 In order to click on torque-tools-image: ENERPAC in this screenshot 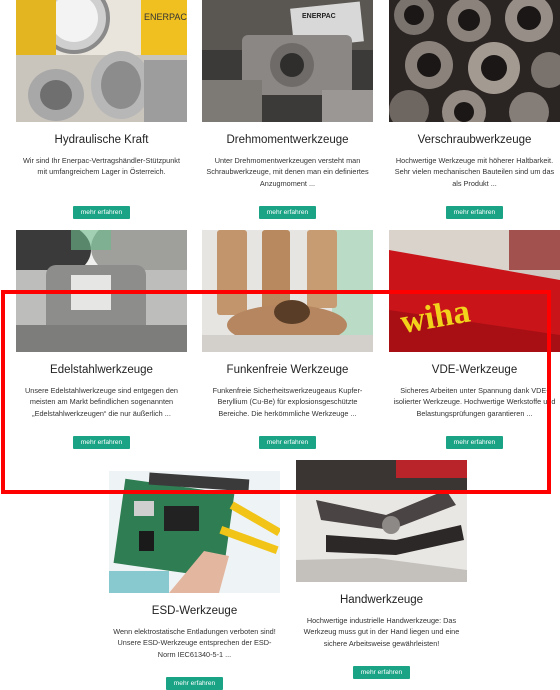, I will do `click(287, 61)`.